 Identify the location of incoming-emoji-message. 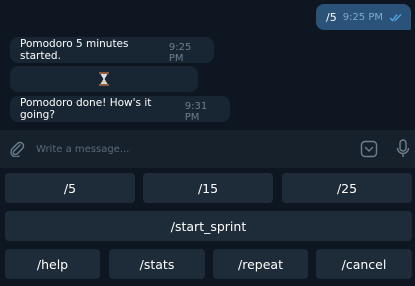
(104, 79).